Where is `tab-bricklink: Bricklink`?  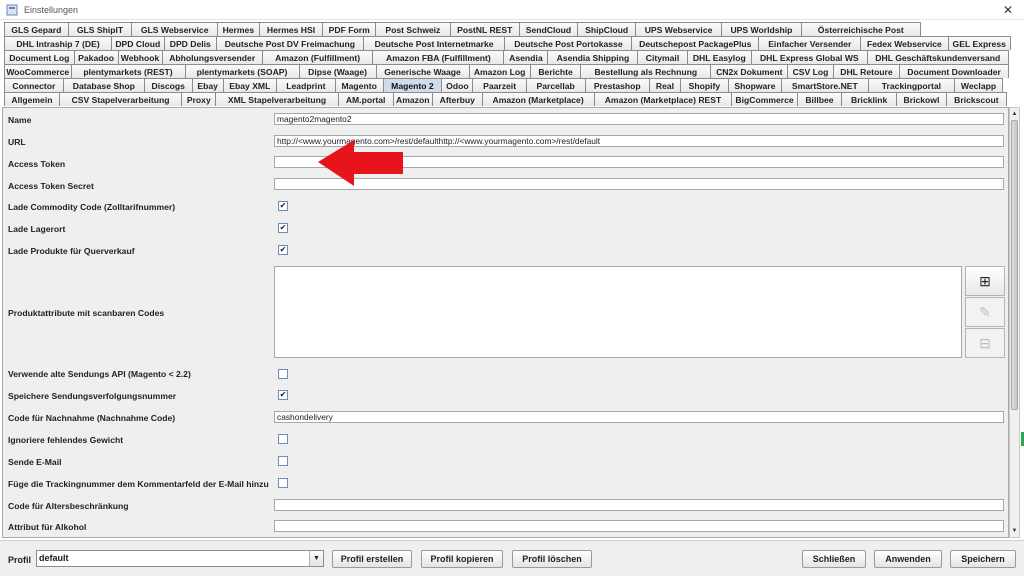 tab-bricklink: Bricklink is located at coordinates (869, 99).